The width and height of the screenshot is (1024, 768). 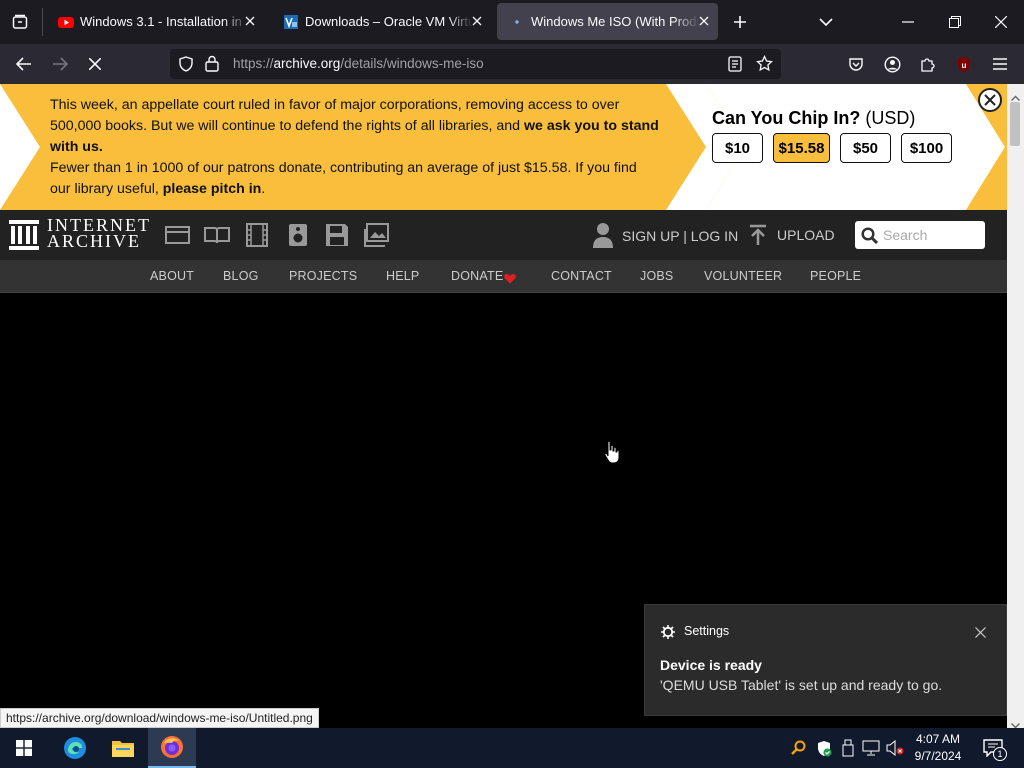 I want to click on clock-date: 9/7/2024, so click(x=938, y=756).